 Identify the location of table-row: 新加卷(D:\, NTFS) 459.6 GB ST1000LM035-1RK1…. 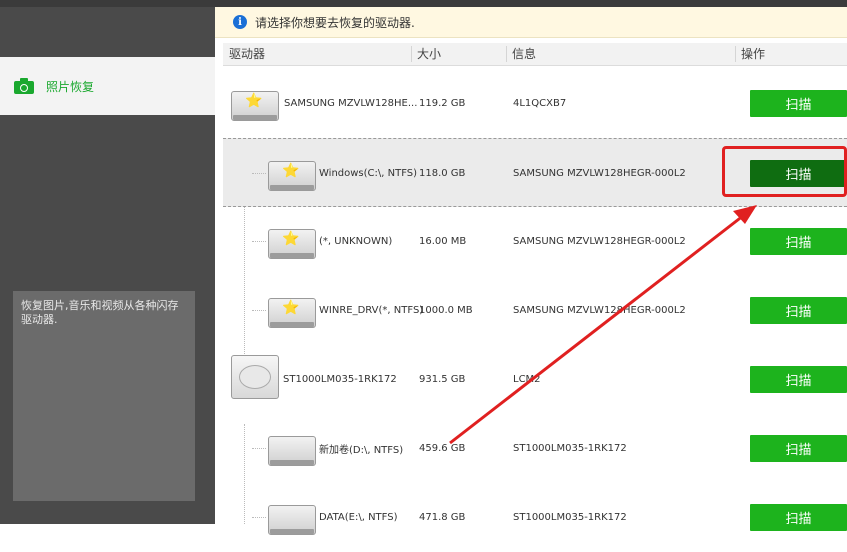
(535, 448).